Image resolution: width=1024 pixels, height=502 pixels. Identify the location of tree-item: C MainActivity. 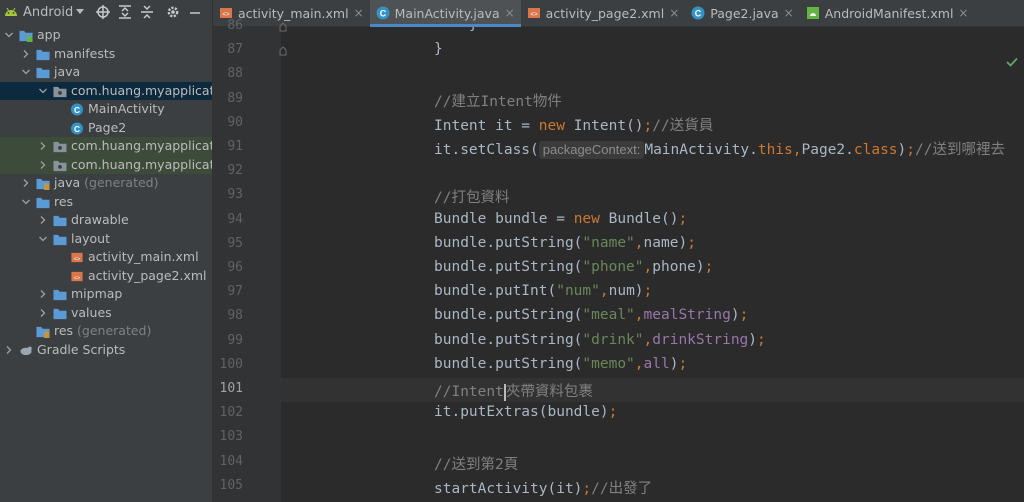
(106, 109).